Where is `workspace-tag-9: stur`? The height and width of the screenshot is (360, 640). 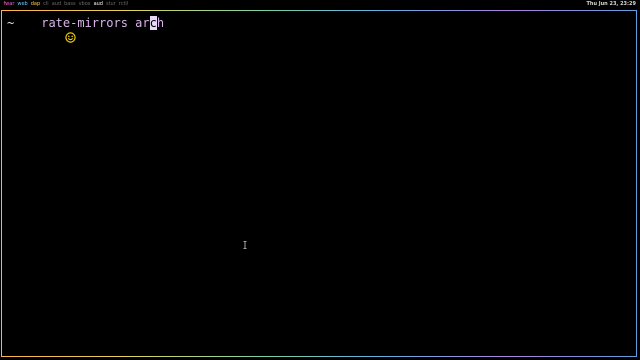 workspace-tag-9: stur is located at coordinates (110, 4).